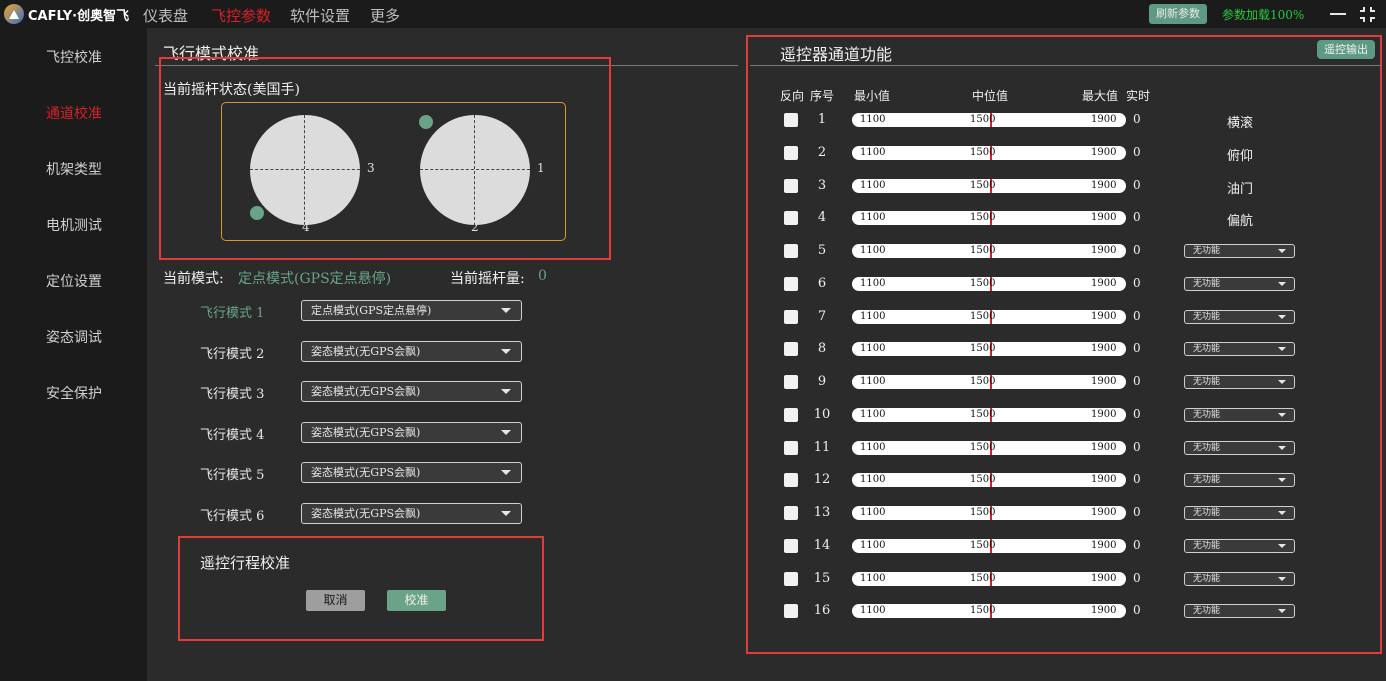 Image resolution: width=1386 pixels, height=681 pixels. Describe the element at coordinates (822, 349) in the screenshot. I see `channel-index: 8` at that location.